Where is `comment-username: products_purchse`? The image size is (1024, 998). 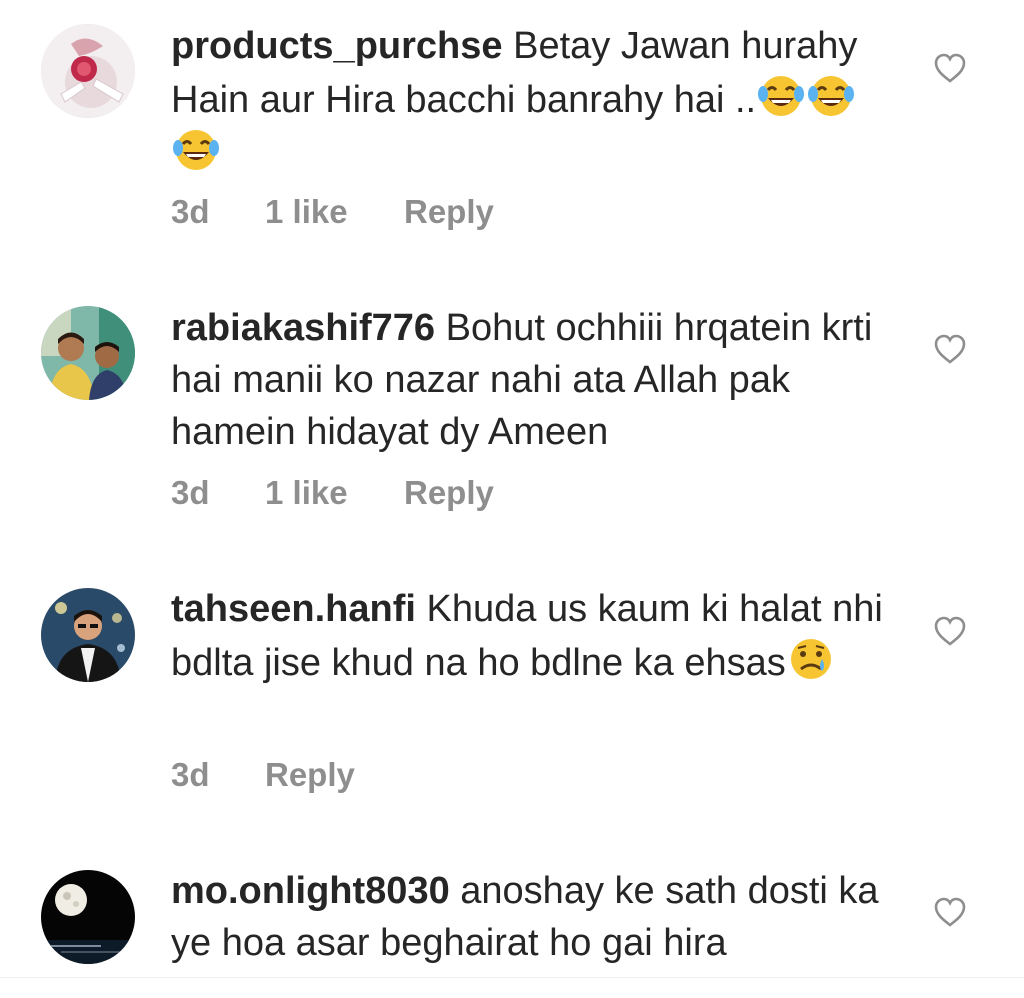
comment-username: products_purchse is located at coordinates (337, 46).